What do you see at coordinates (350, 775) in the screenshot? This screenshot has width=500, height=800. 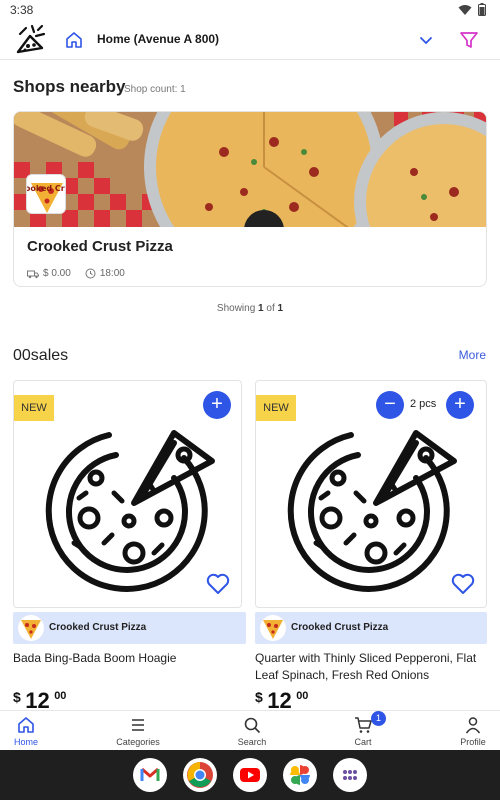 I see `app-drawer-icon` at bounding box center [350, 775].